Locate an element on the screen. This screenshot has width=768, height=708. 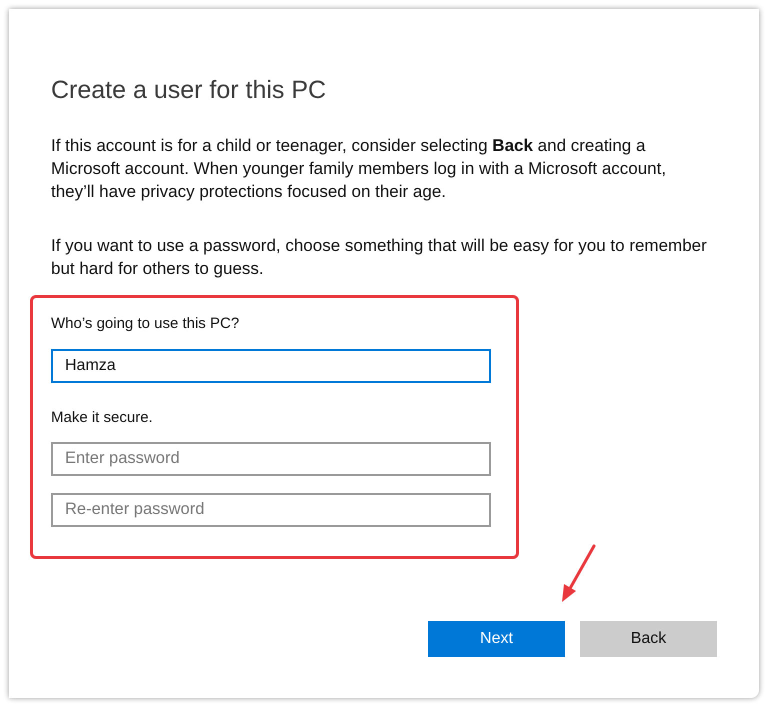
dialog-title: Create a user for this PC is located at coordinates (188, 90).